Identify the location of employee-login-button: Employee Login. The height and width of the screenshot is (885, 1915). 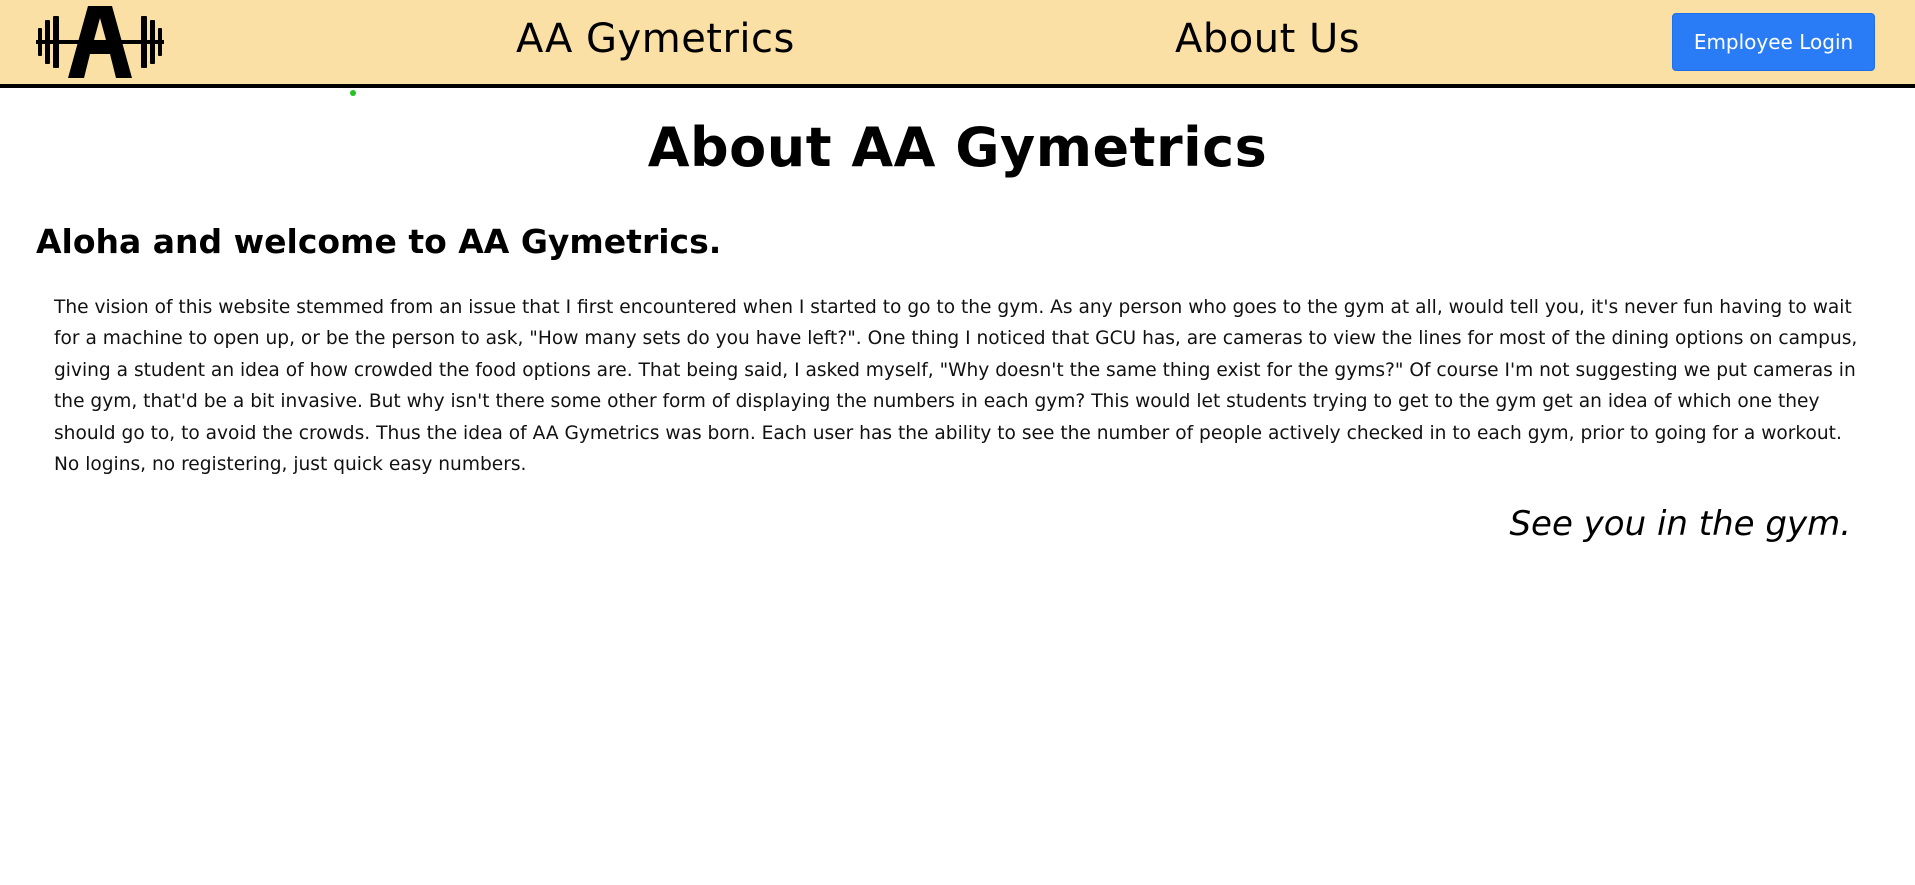
(1773, 42).